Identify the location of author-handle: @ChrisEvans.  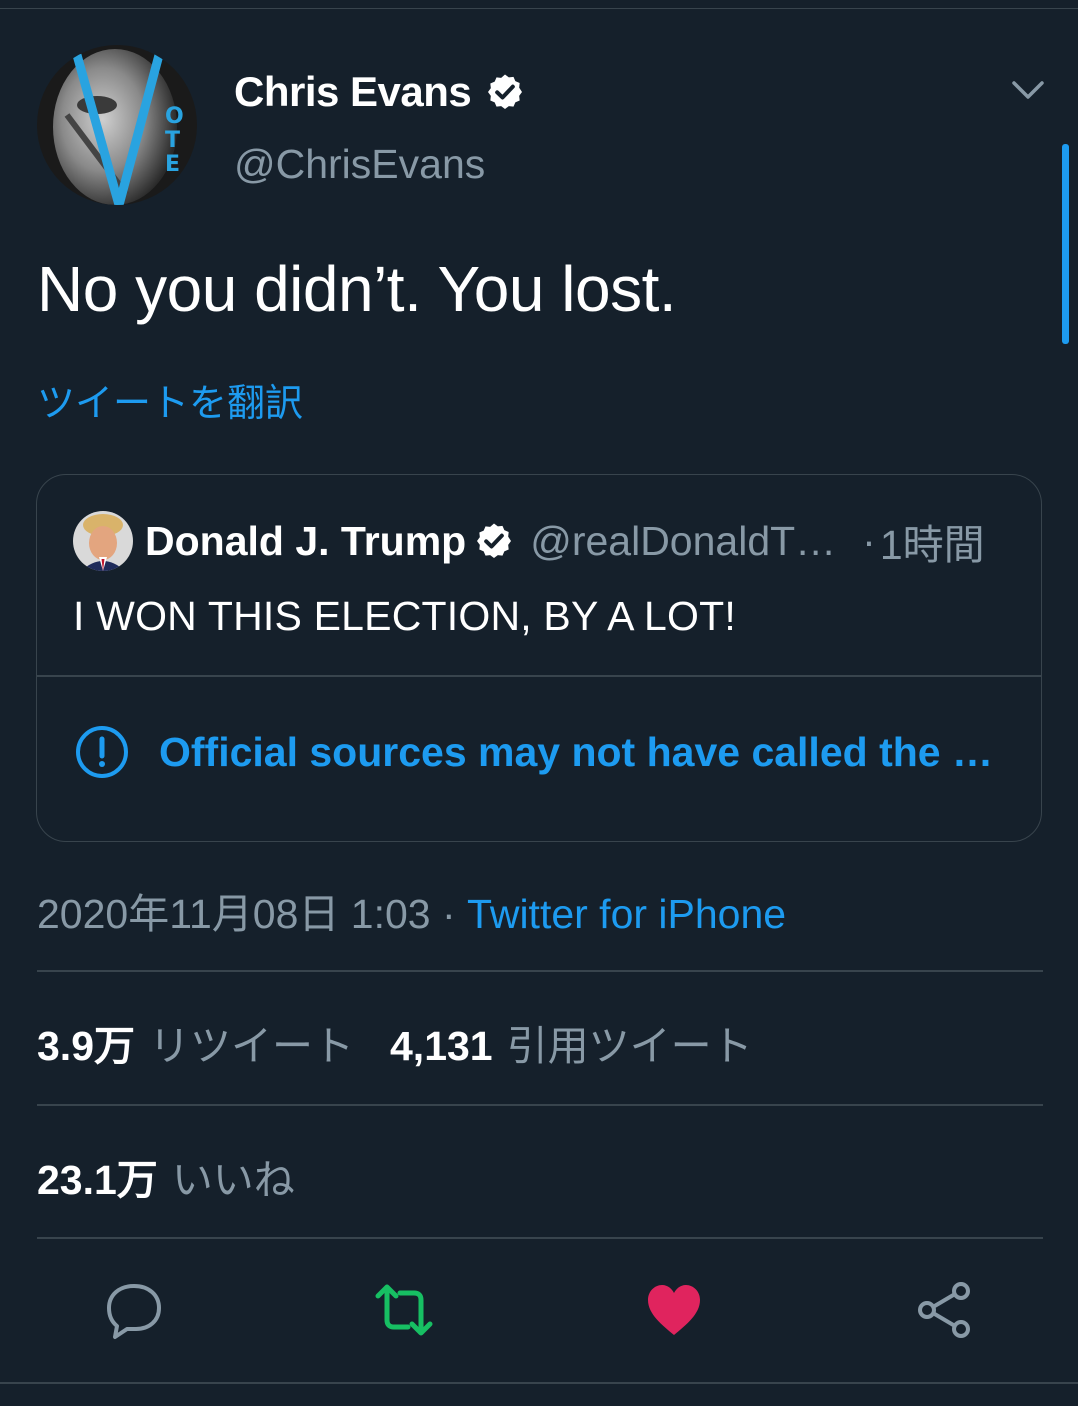
(359, 164).